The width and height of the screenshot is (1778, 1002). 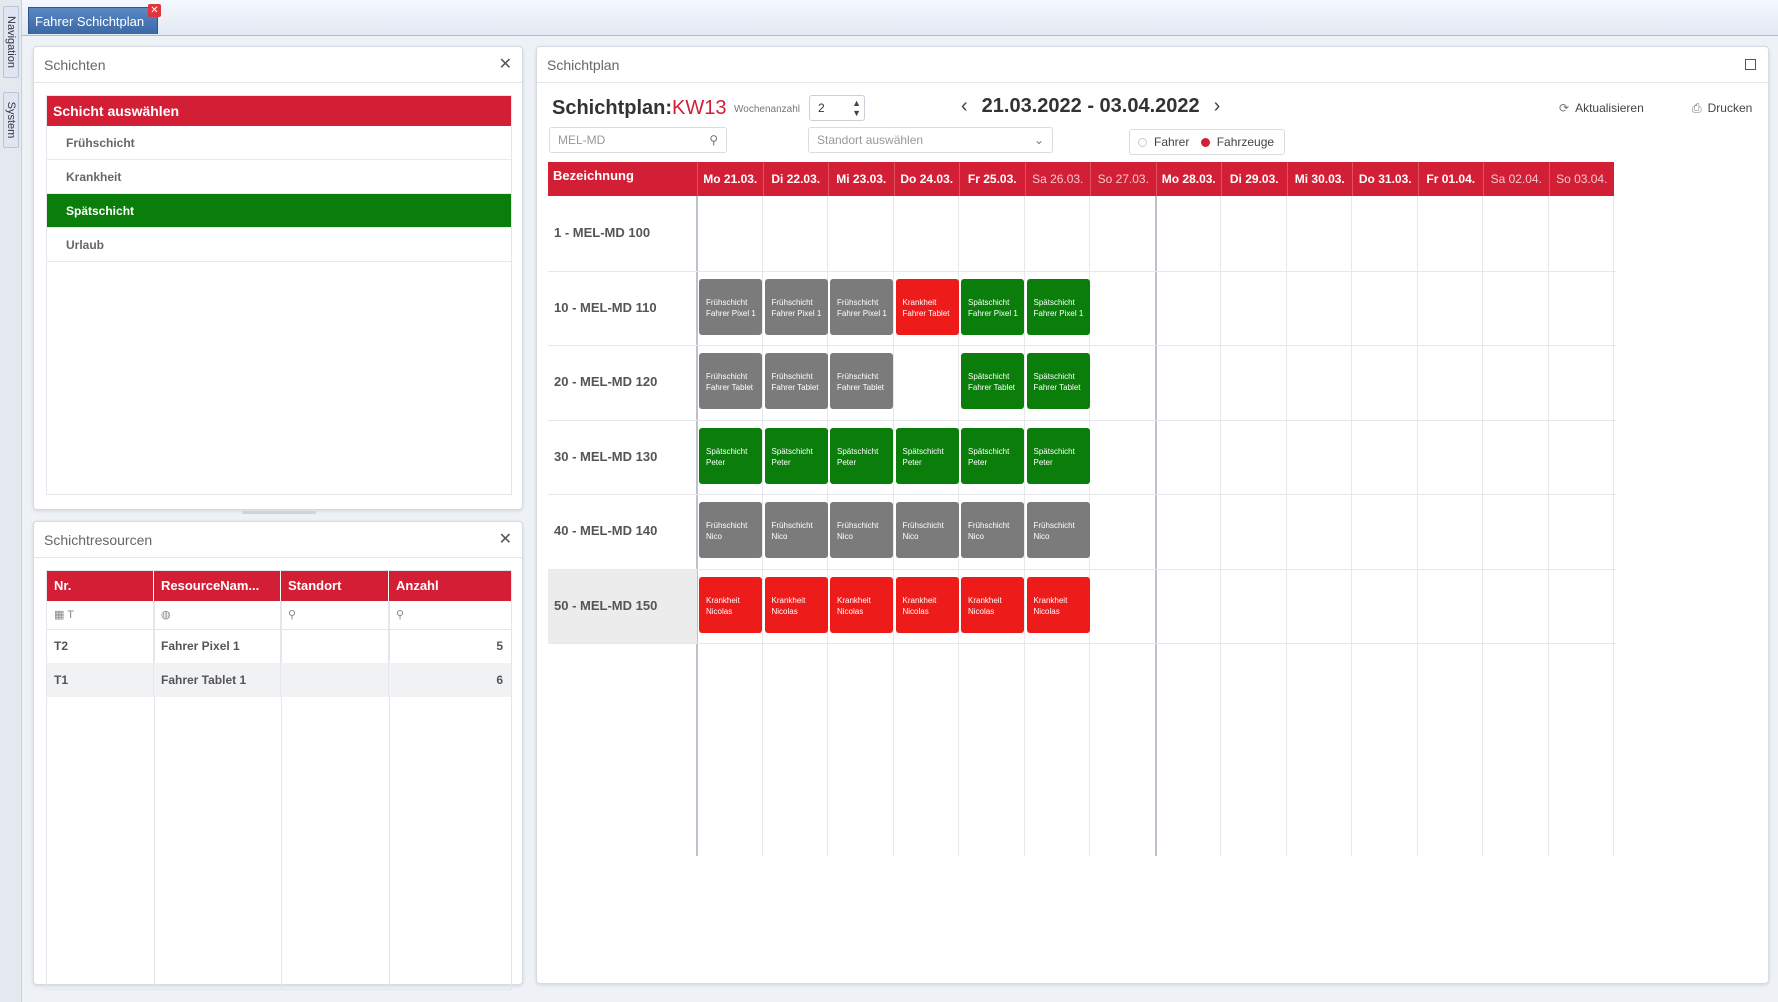 I want to click on shift-item-urlaub: Urlaub, so click(x=279, y=245).